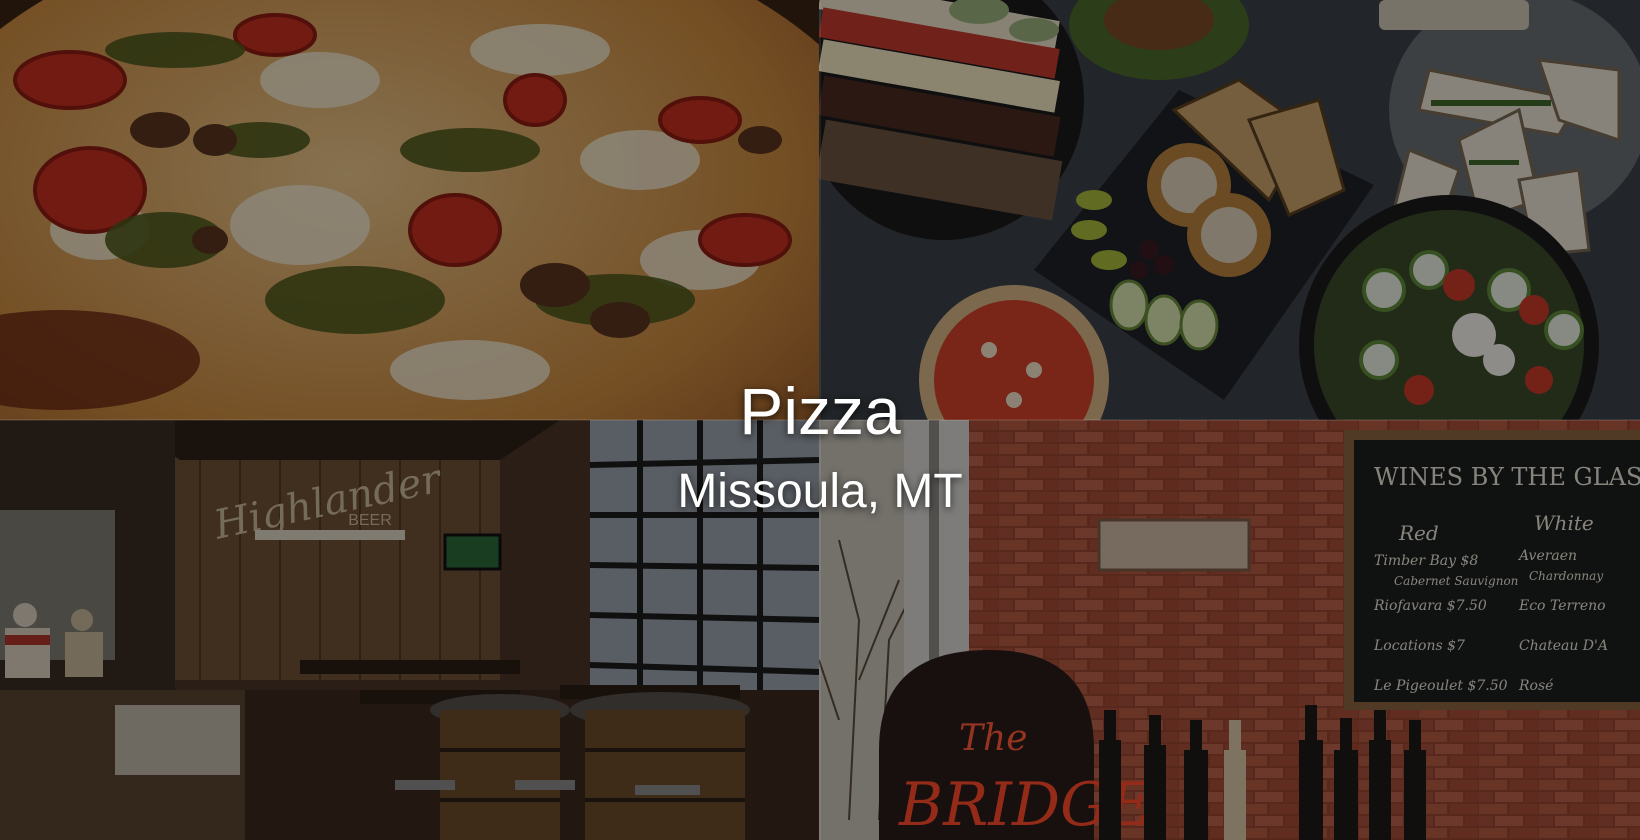  Describe the element at coordinates (1440, 686) in the screenshot. I see `svg-text: Le Pigeoulet $7.50` at that location.